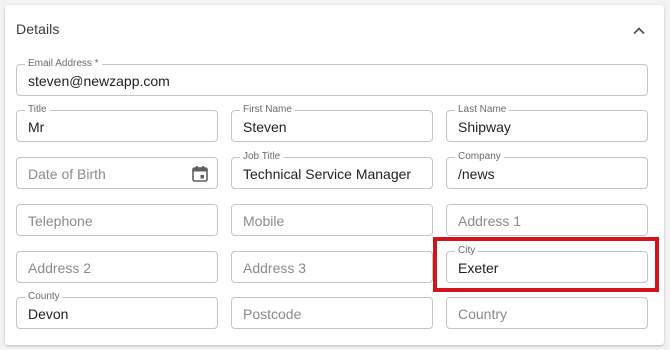 The width and height of the screenshot is (670, 350). Describe the element at coordinates (117, 123) in the screenshot. I see `title-field: Title Mr` at that location.